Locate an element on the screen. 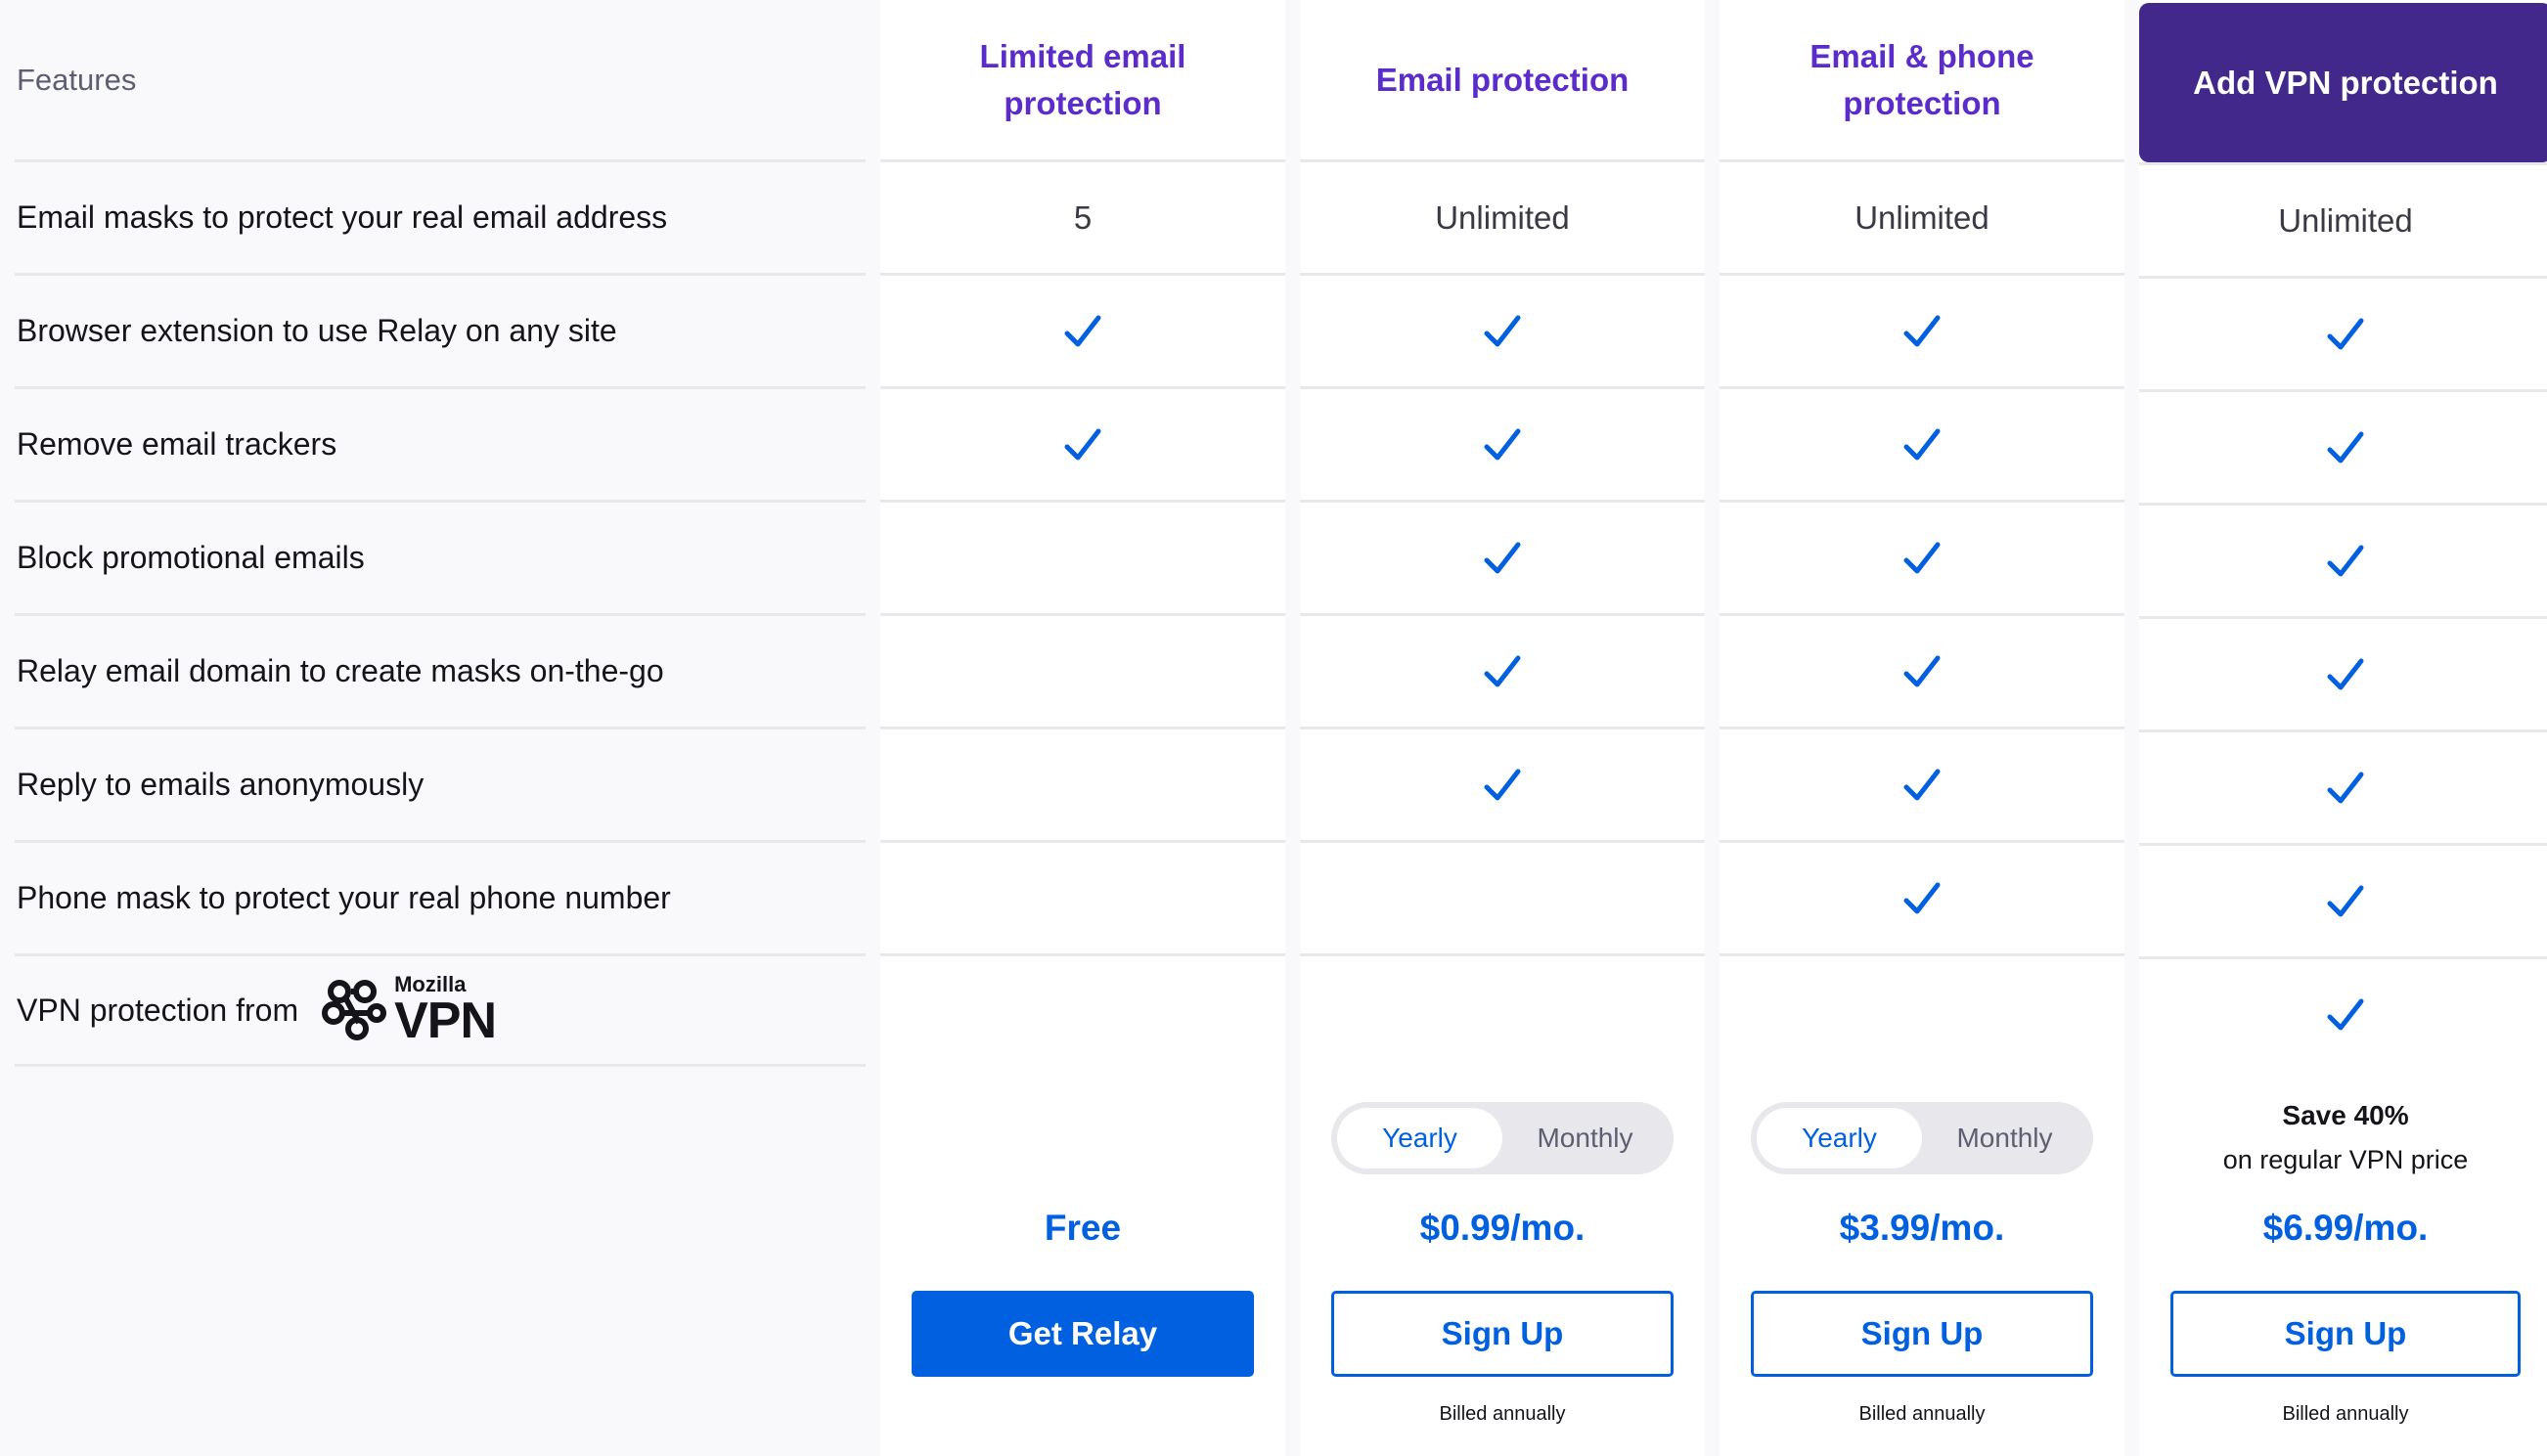 This screenshot has height=1456, width=2547. plan-price: $3.99/mo. is located at coordinates (1922, 1228).